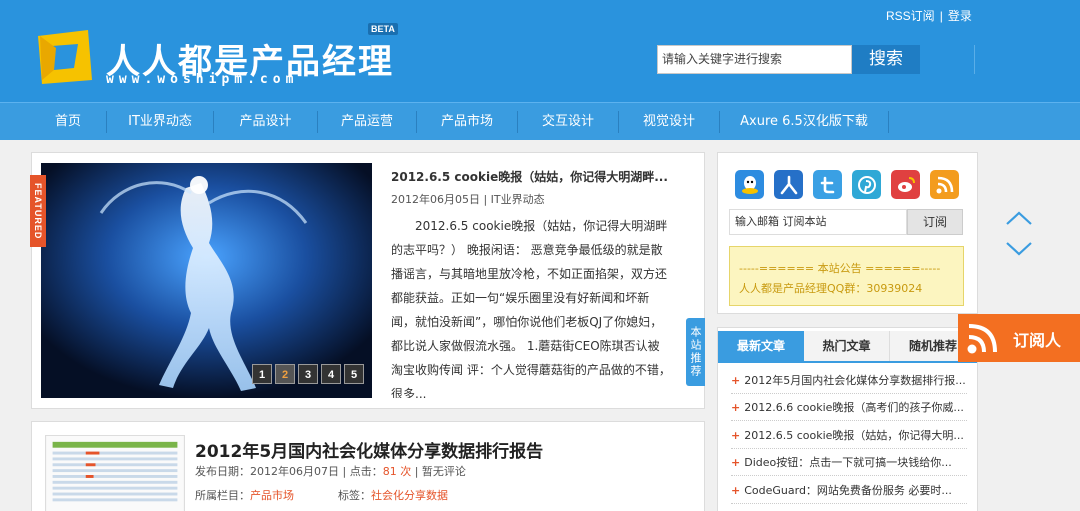 Image resolution: width=1080 pixels, height=511 pixels. I want to click on comment-count: 暂无评论, so click(444, 471).